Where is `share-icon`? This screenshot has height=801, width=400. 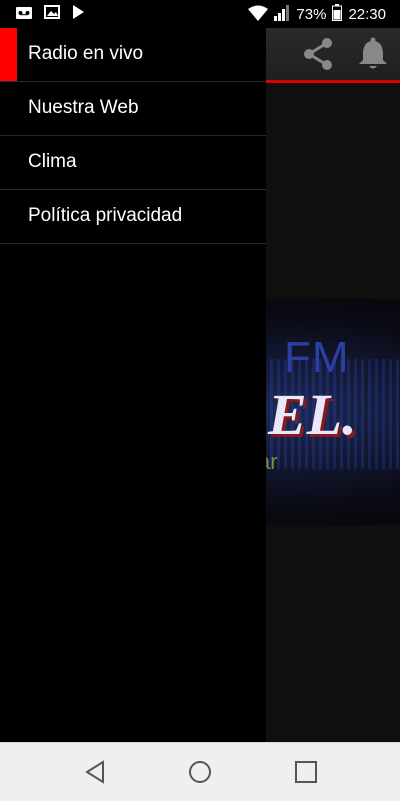
share-icon is located at coordinates (318, 56).